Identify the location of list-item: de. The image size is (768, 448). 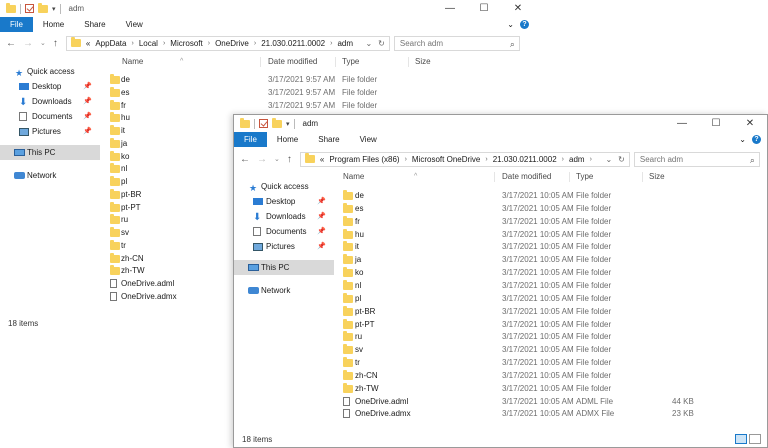
(178, 79).